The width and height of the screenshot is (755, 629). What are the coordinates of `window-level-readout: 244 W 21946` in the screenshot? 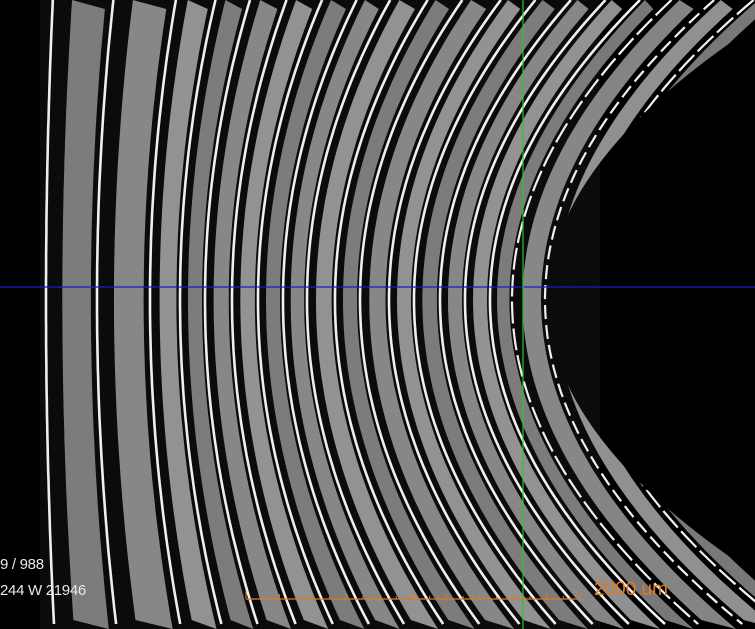 It's located at (43, 590).